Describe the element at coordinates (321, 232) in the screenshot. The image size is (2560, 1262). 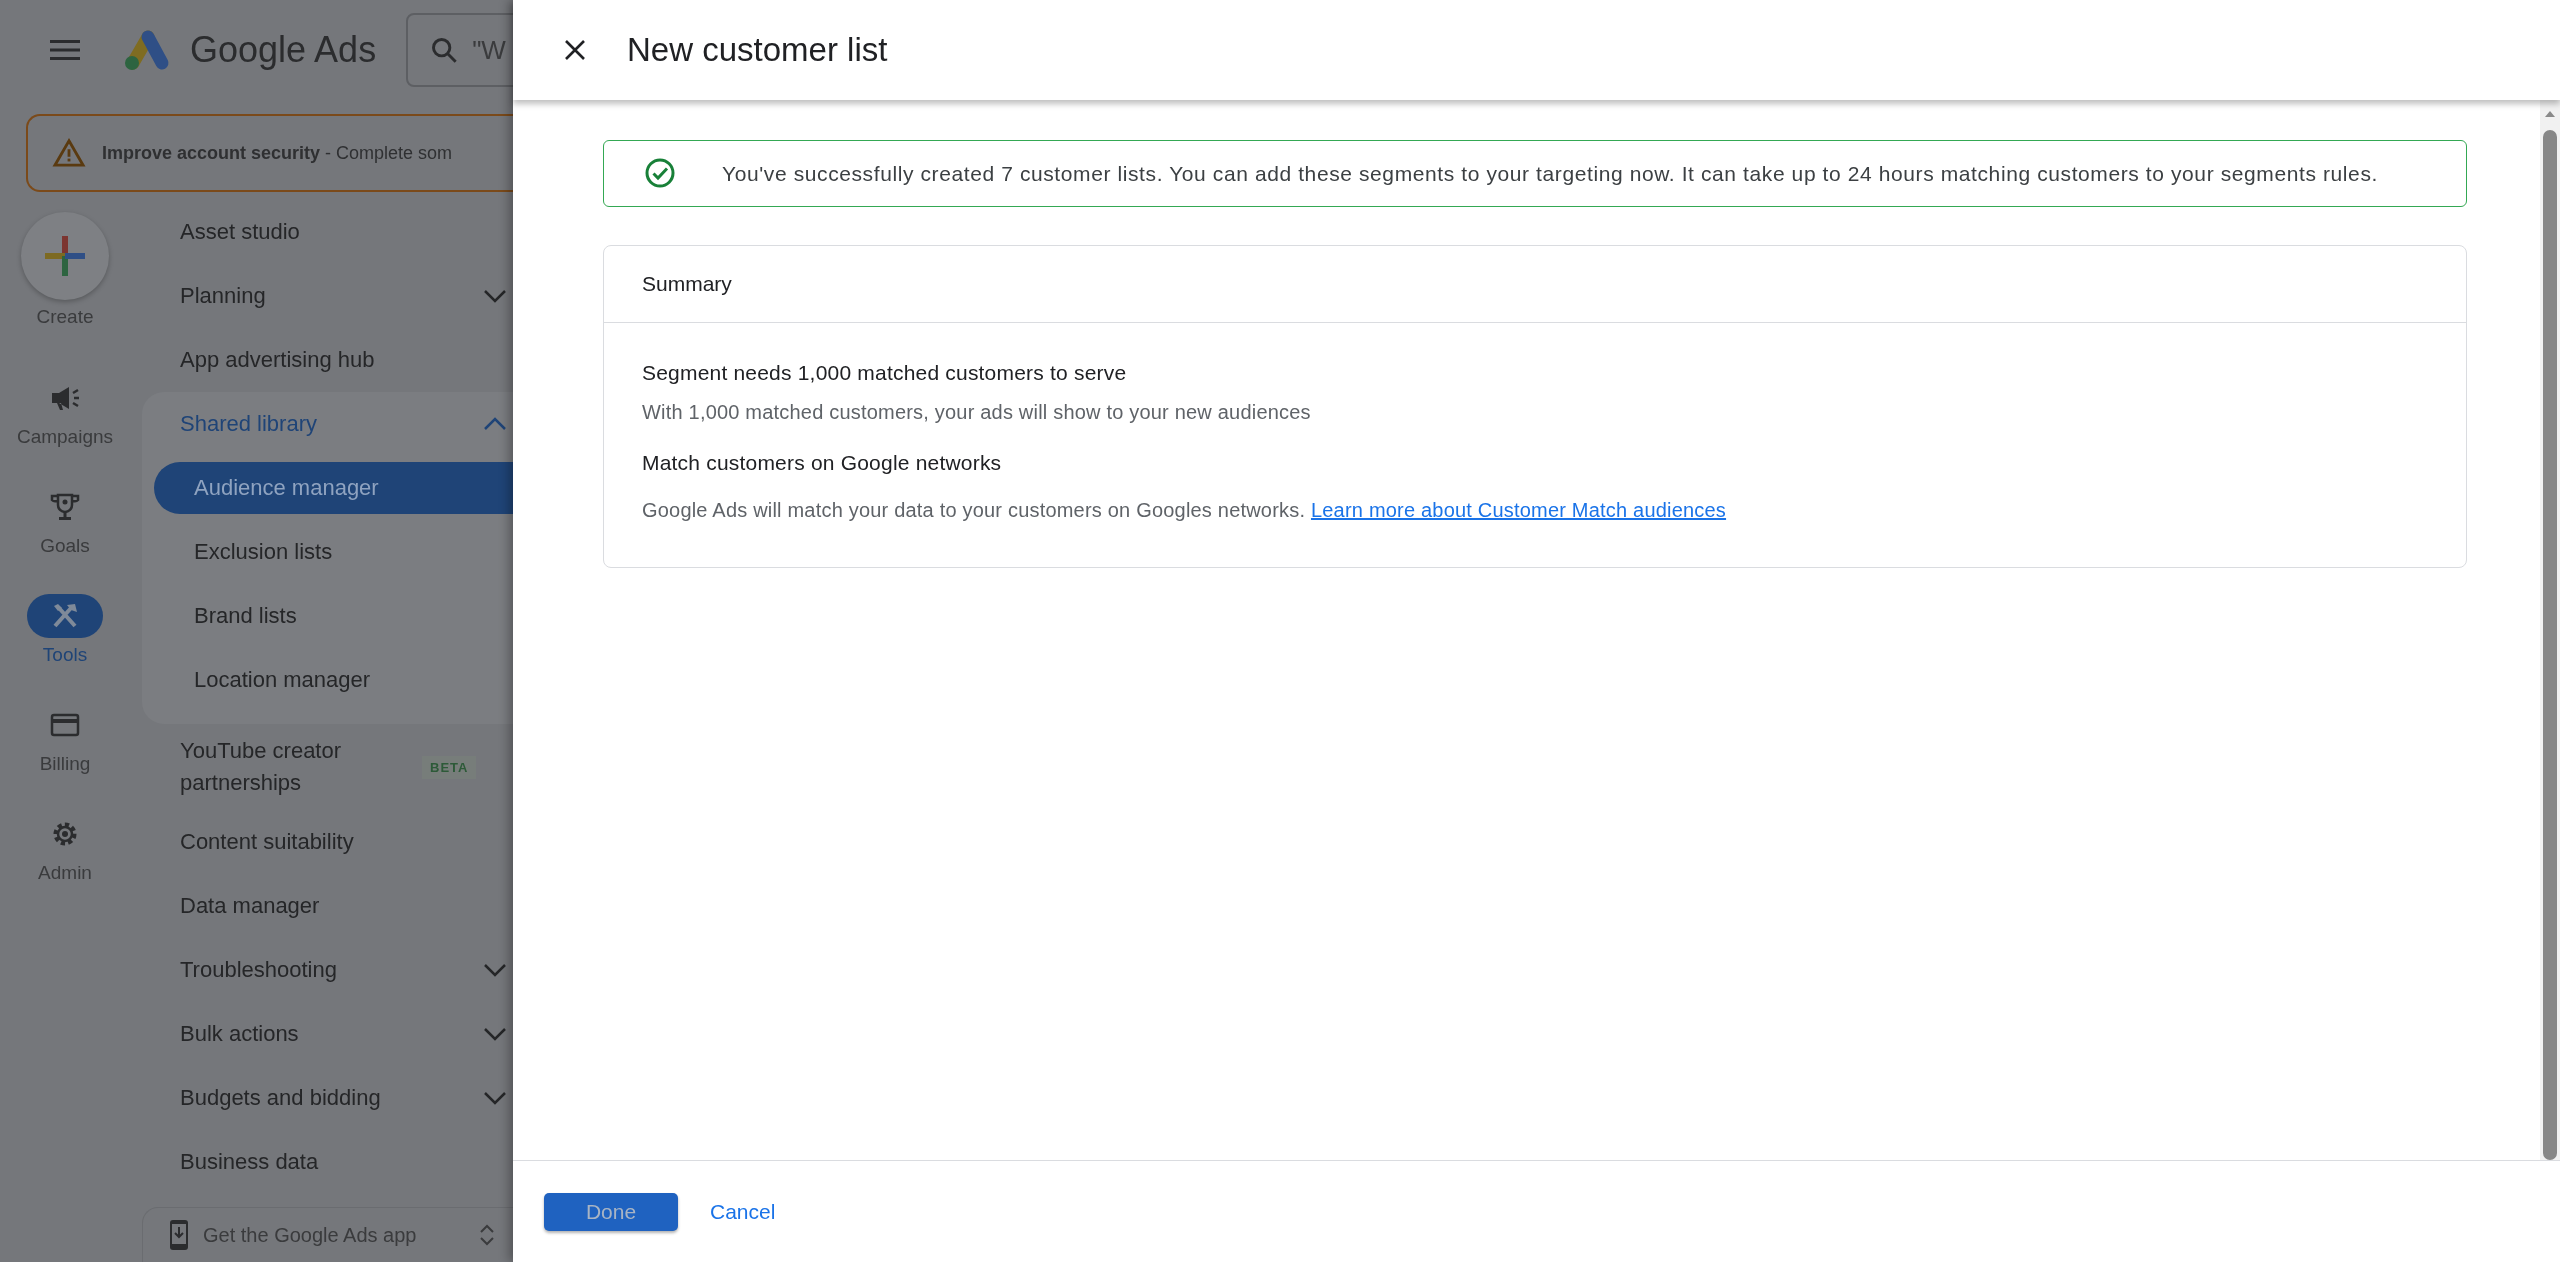
I see `nav-item: Asset studio` at that location.